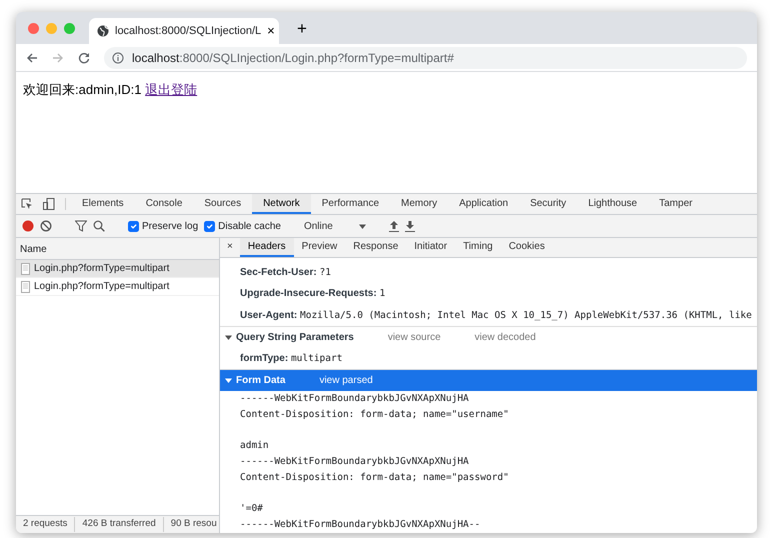 The image size is (775, 538). What do you see at coordinates (49, 204) in the screenshot?
I see `device-icon` at bounding box center [49, 204].